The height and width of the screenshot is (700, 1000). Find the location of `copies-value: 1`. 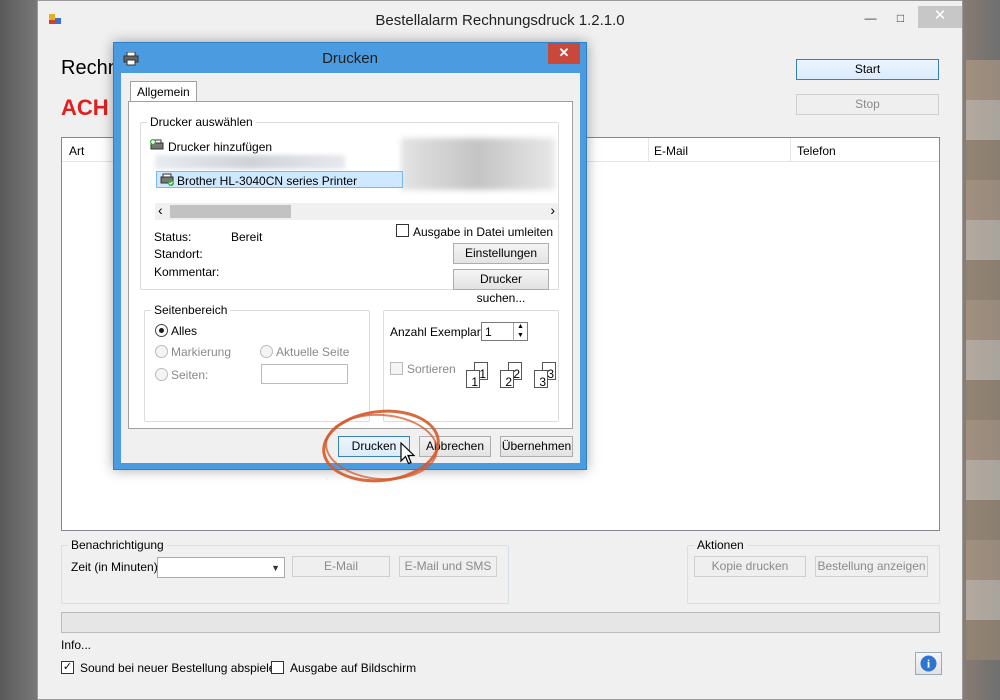

copies-value: 1 is located at coordinates (488, 332).